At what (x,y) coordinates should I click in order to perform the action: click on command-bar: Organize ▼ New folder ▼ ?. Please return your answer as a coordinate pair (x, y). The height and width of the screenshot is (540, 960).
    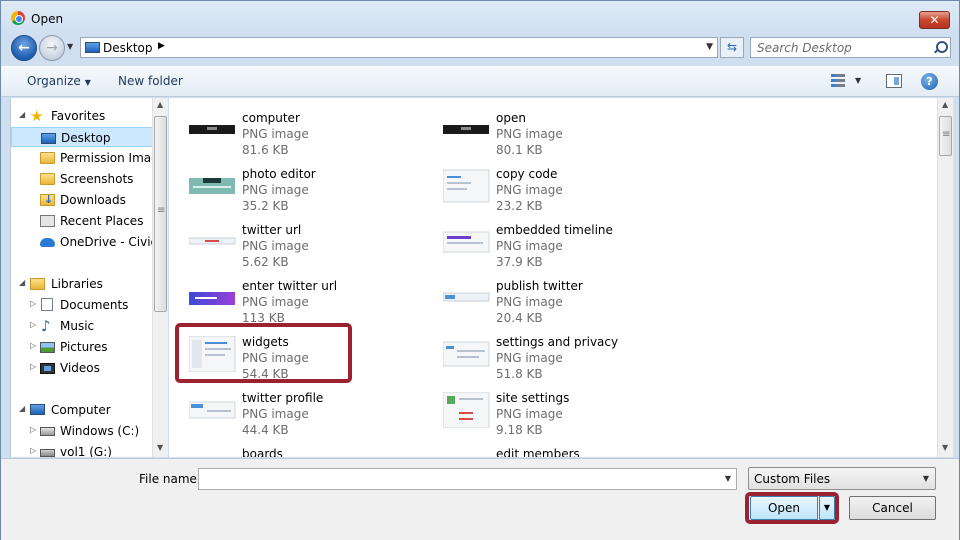
    Looking at the image, I should click on (480, 81).